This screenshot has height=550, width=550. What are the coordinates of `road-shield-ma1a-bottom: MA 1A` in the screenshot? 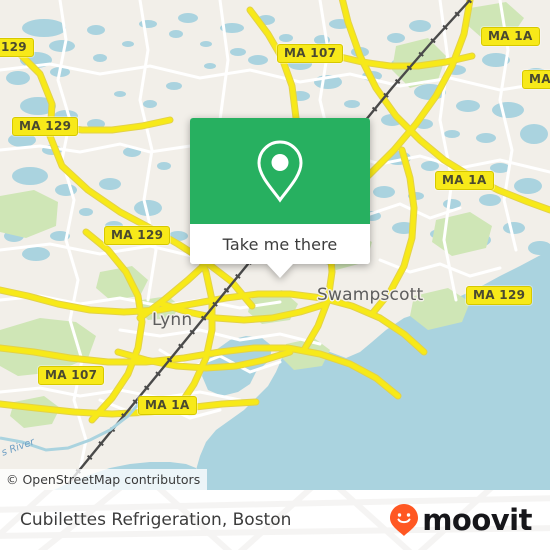 It's located at (167, 405).